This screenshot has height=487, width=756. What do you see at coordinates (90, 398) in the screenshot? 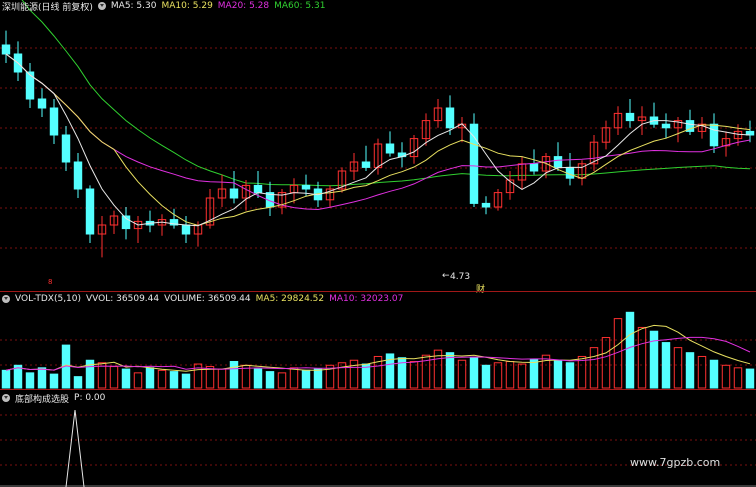
I see `indicator-p-readout: P: 0.00` at bounding box center [90, 398].